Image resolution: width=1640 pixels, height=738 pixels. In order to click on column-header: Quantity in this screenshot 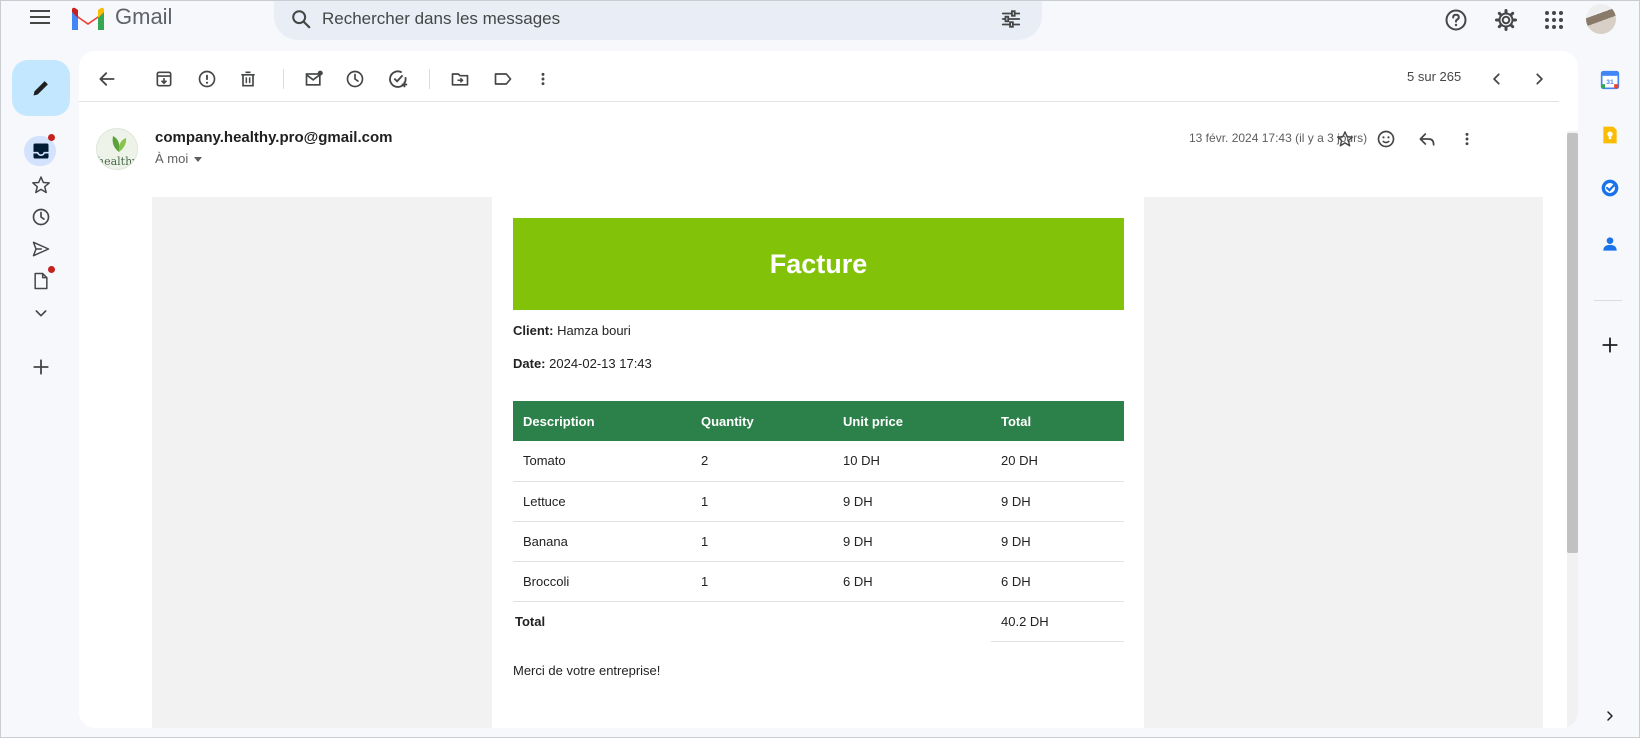, I will do `click(762, 421)`.